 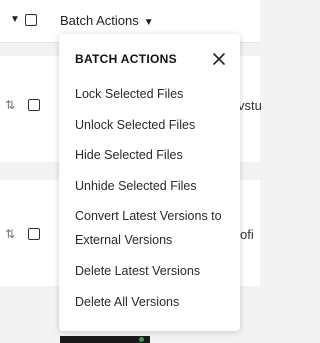 I want to click on batch-actions-button: Batch Actions ▼, so click(x=107, y=22).